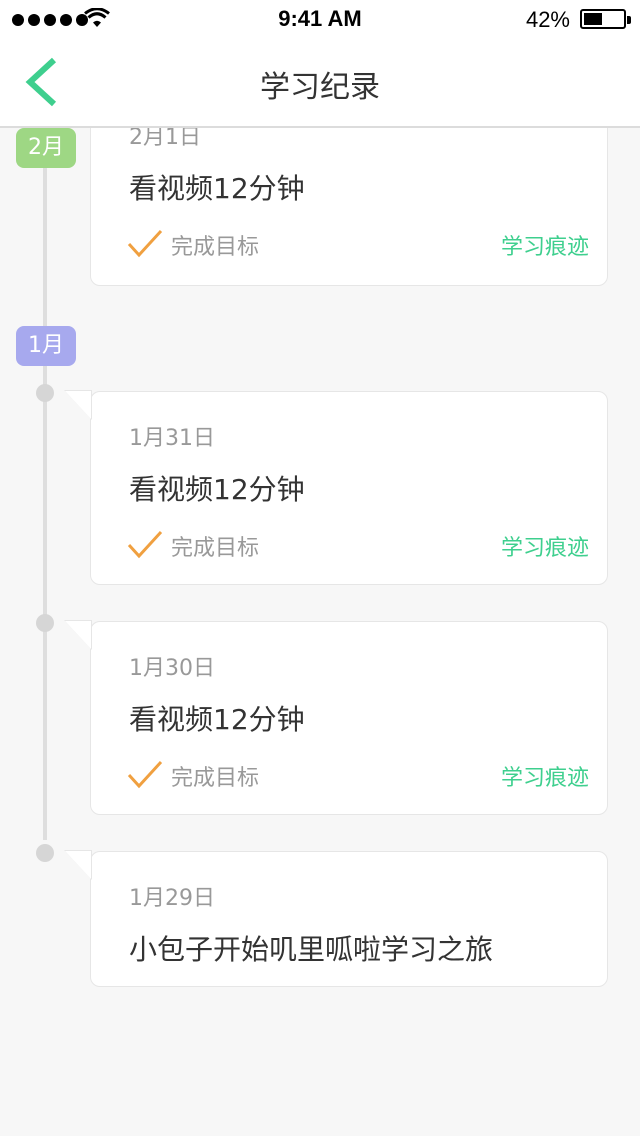 This screenshot has width=640, height=1136. Describe the element at coordinates (172, 438) in the screenshot. I see `record-date: 1月31日` at that location.